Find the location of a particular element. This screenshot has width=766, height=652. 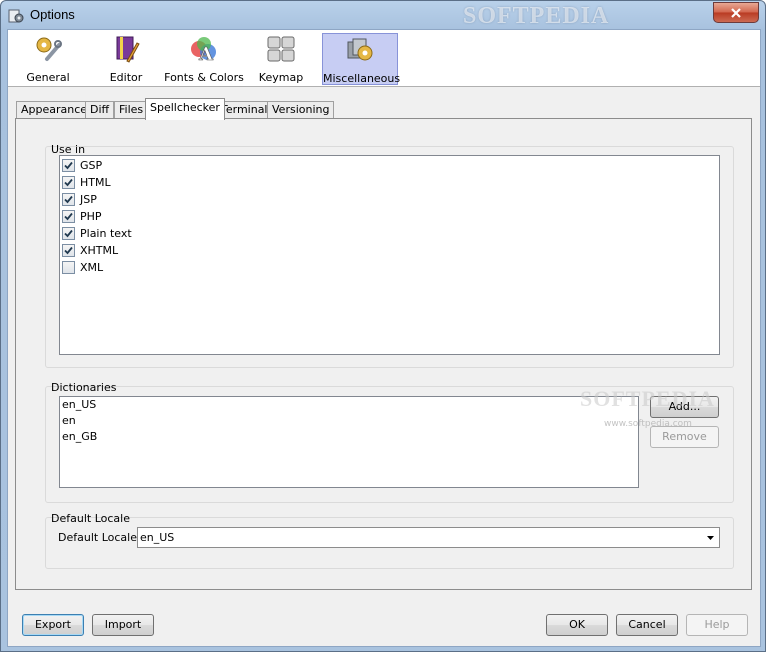

use-in-item-label: HTML is located at coordinates (95, 182).